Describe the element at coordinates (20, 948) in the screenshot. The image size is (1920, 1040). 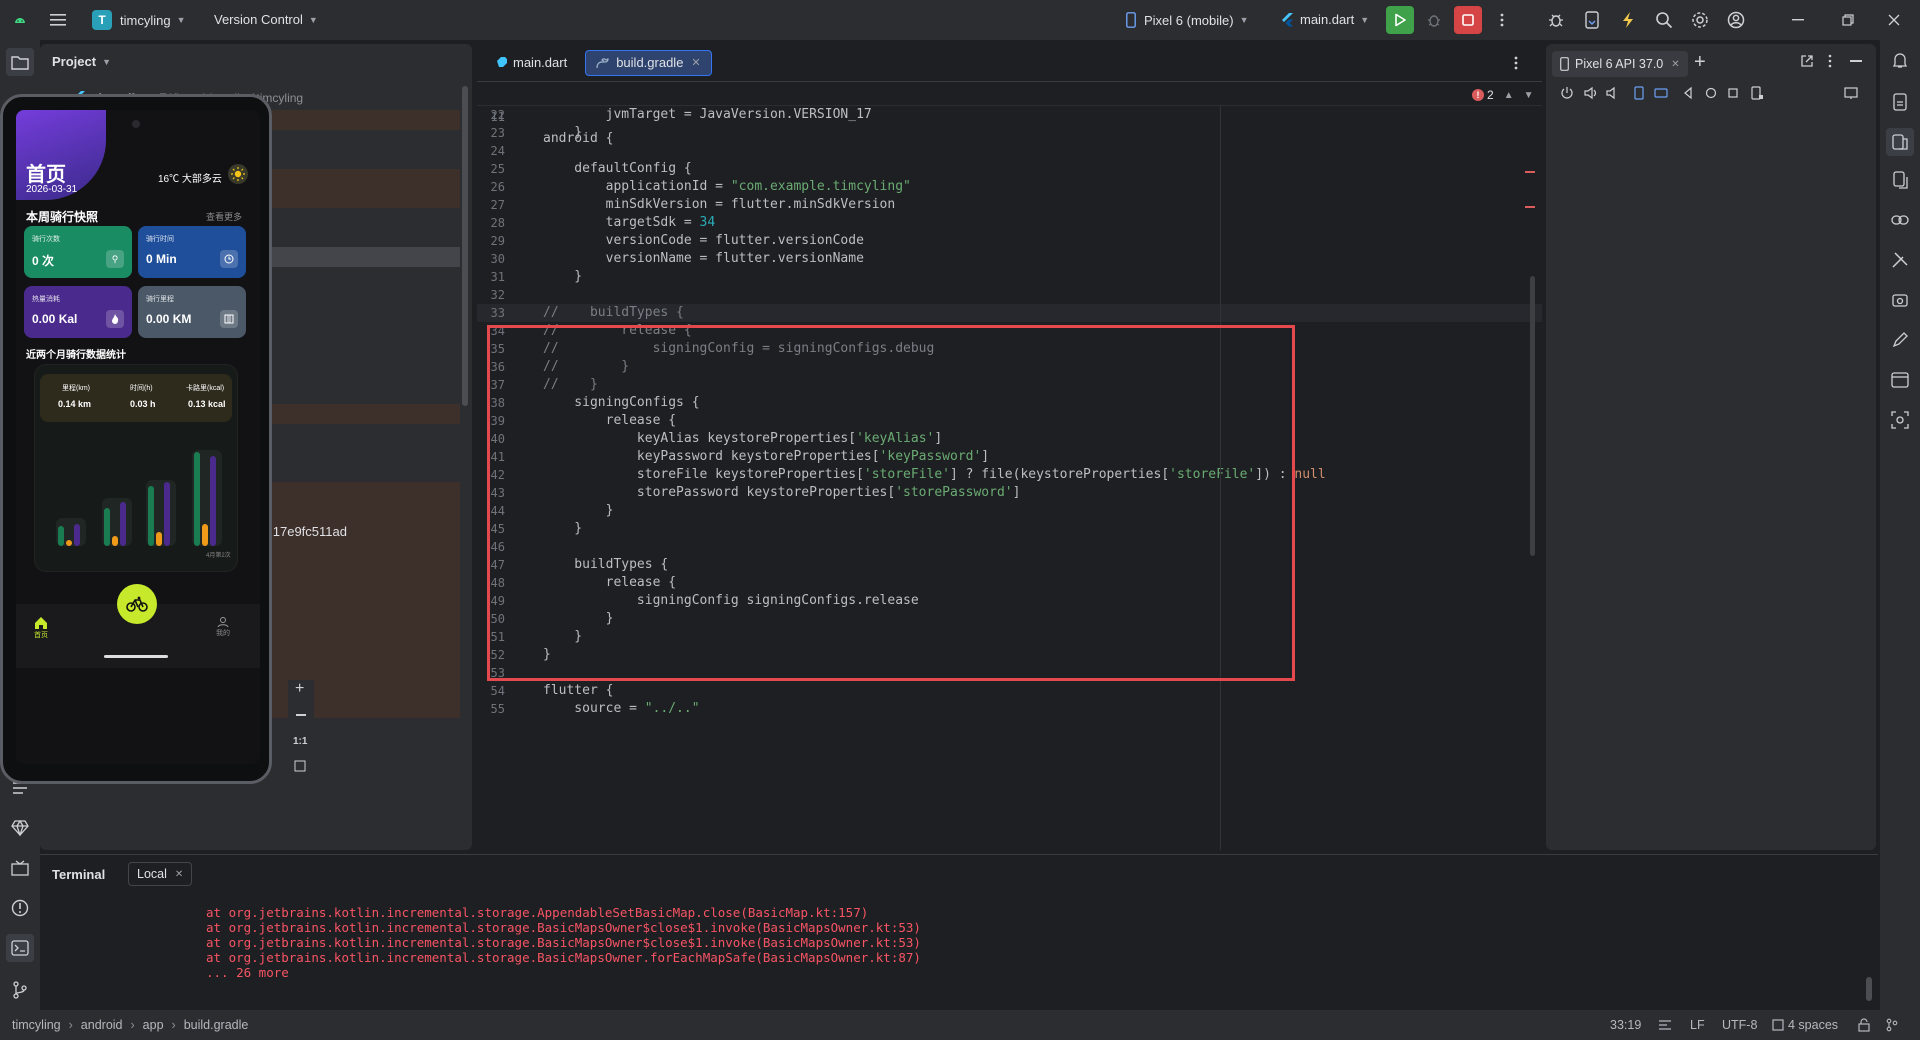
I see `terminal-tool-icon` at that location.